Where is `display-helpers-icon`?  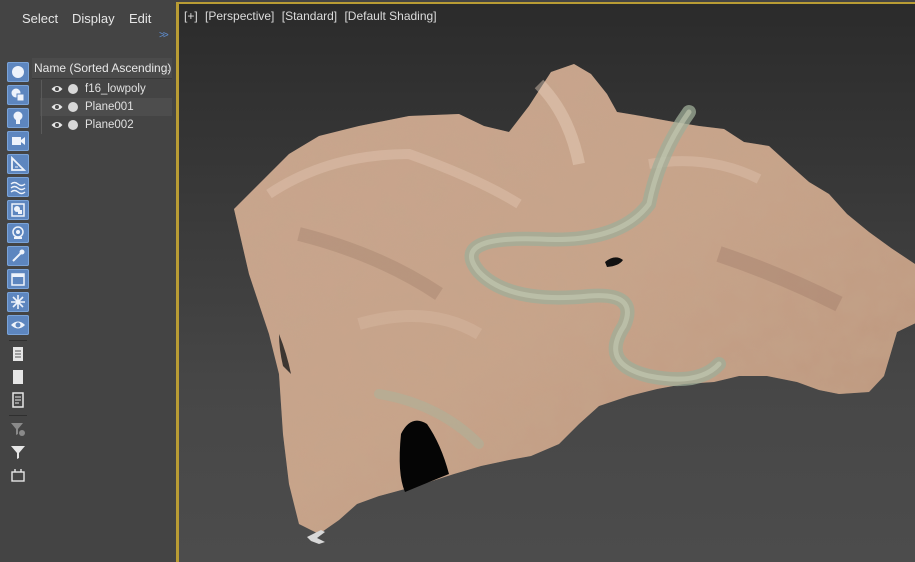
display-helpers-icon is located at coordinates (18, 164).